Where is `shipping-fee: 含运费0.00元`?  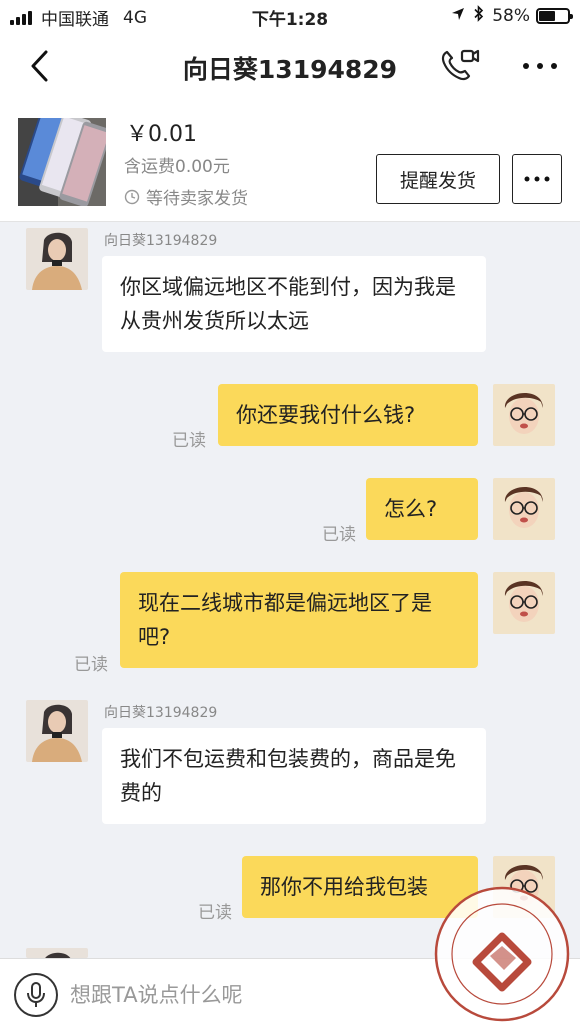
shipping-fee: 含运费0.00元 is located at coordinates (177, 167).